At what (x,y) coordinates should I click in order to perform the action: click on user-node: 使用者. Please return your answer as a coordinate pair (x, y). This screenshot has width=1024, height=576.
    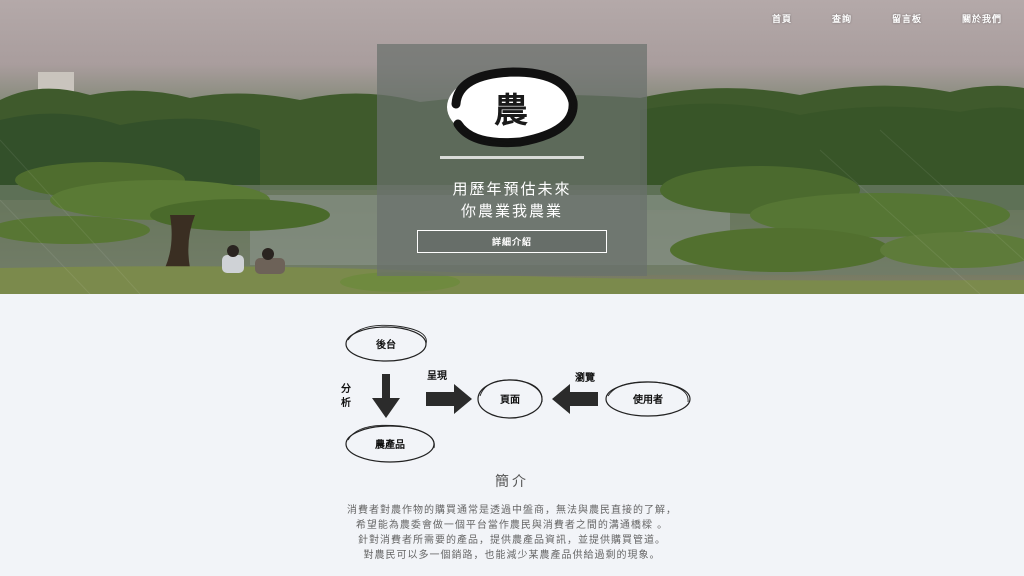
    Looking at the image, I should click on (648, 399).